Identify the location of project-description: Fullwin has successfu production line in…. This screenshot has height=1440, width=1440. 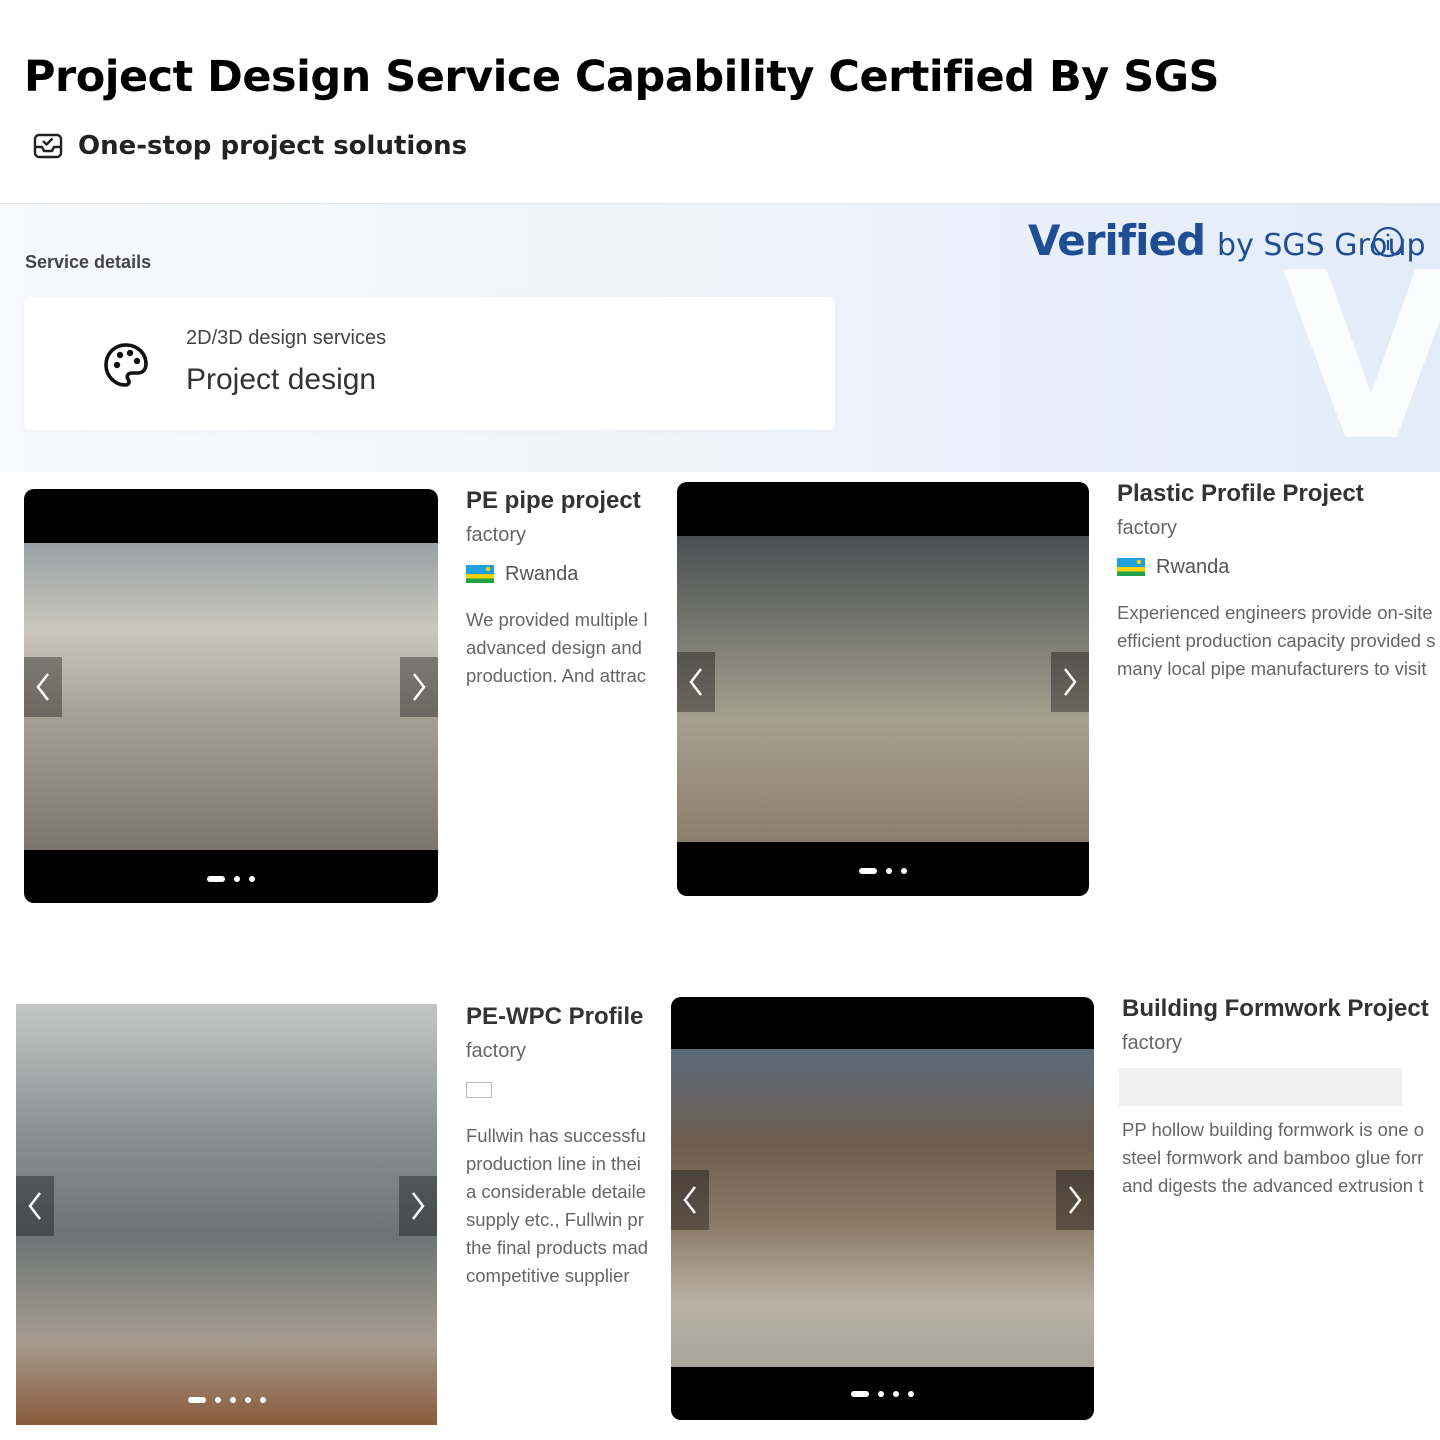
(561, 1206).